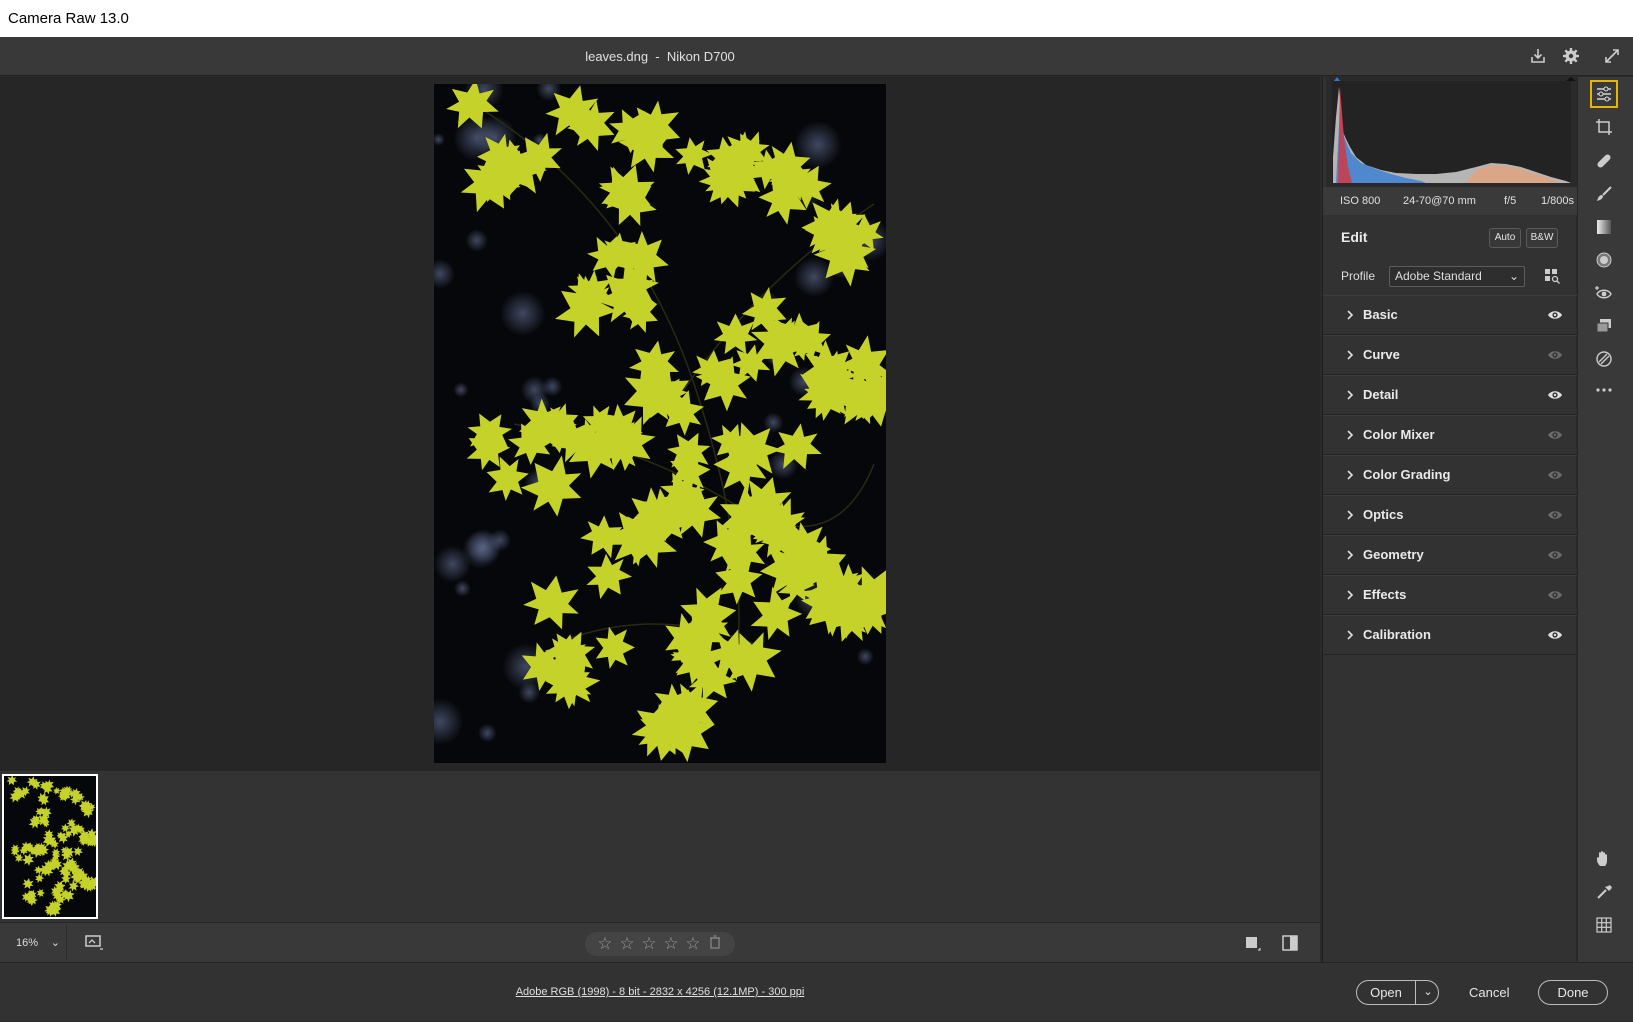 The height and width of the screenshot is (1022, 1633). I want to click on linear-gradient-icon, so click(1604, 227).